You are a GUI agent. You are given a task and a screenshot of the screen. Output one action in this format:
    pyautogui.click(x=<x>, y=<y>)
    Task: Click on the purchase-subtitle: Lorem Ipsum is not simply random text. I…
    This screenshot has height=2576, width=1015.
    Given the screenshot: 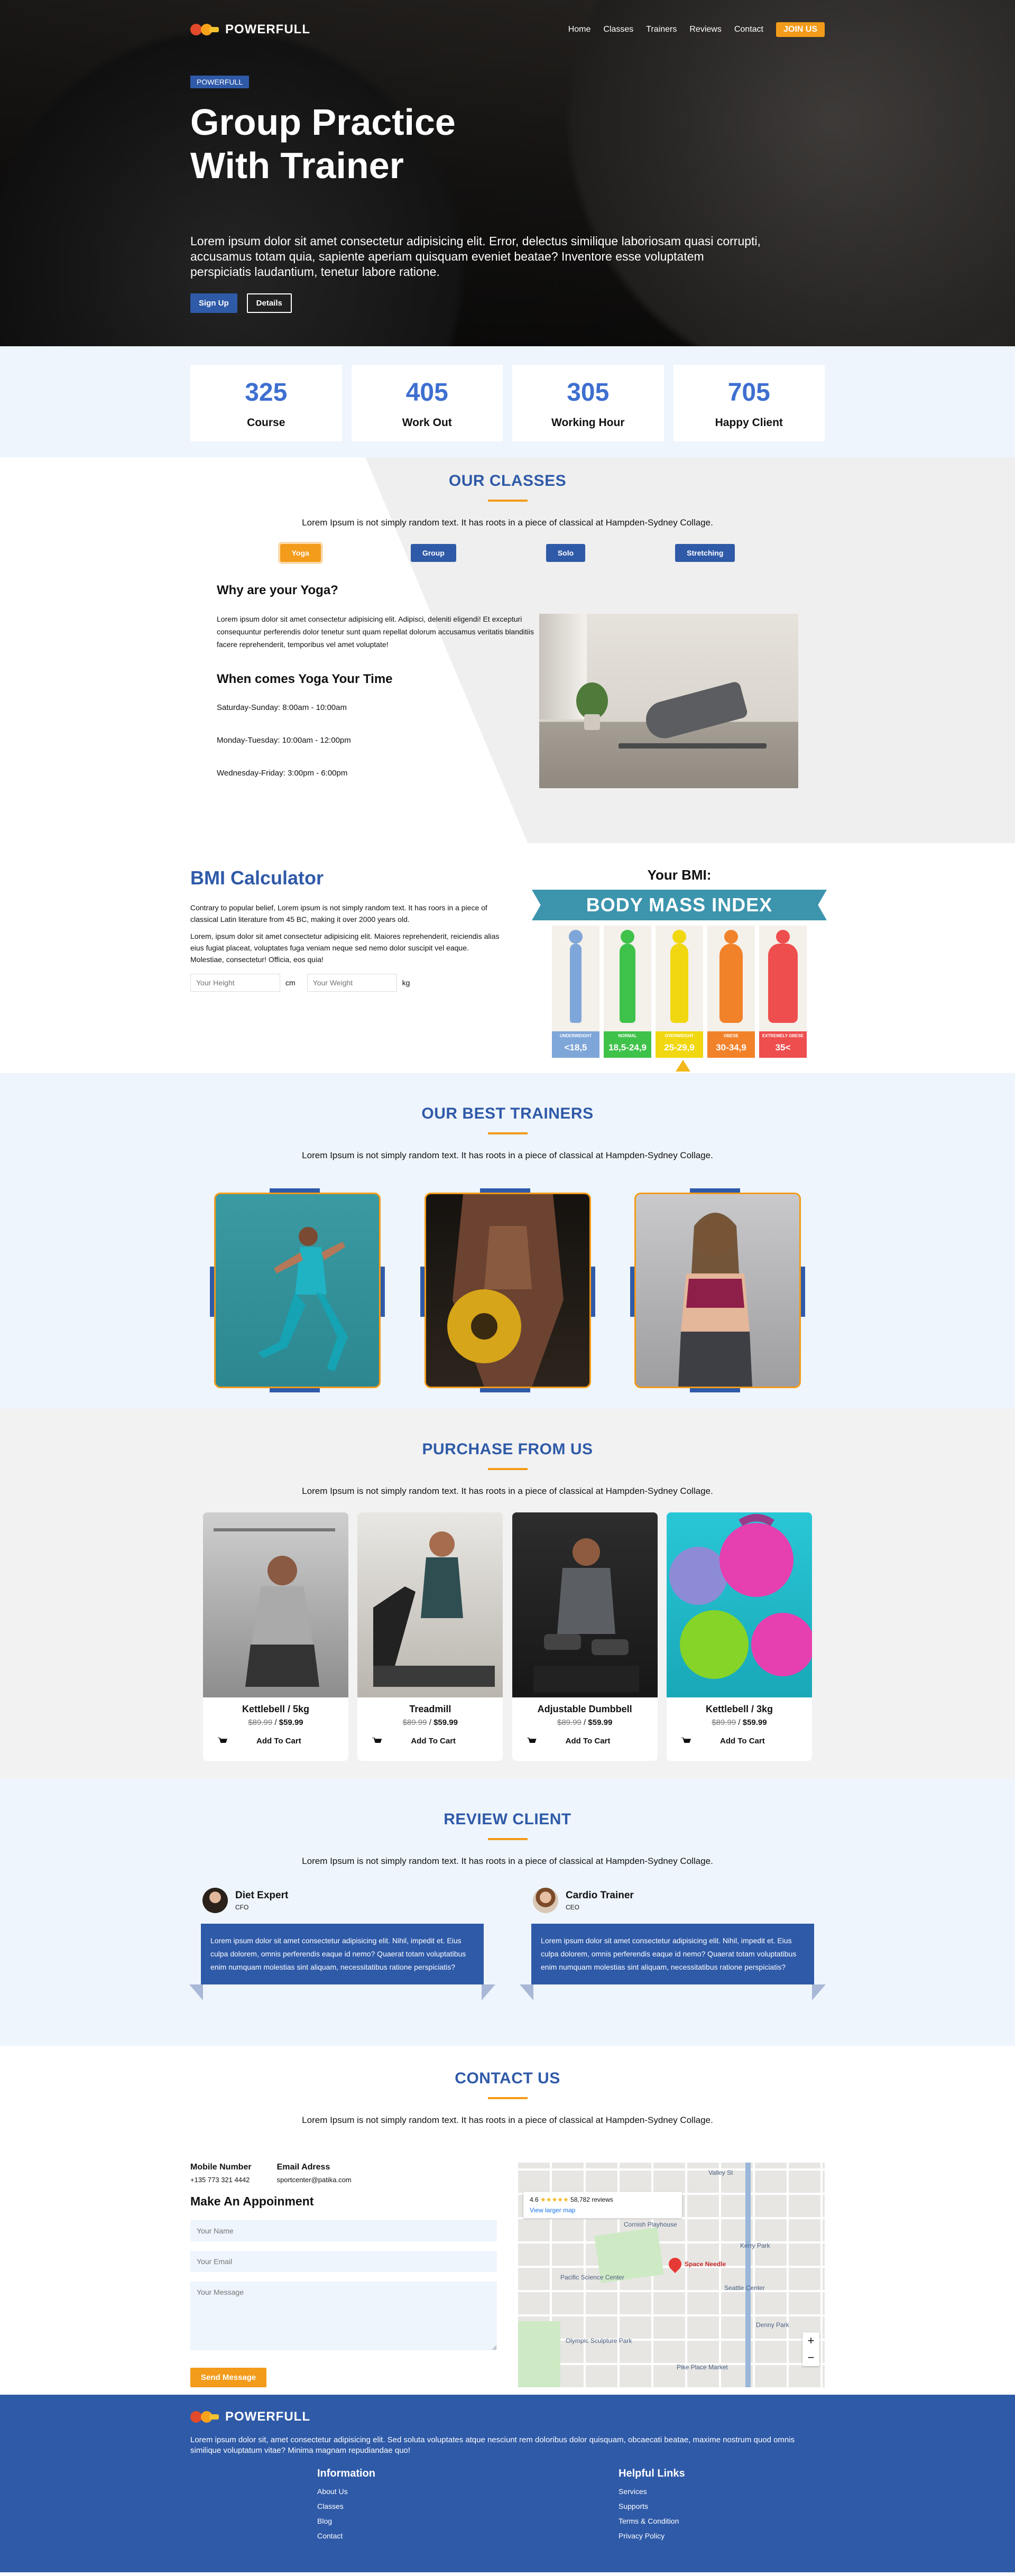 What is the action you would take?
    pyautogui.click(x=508, y=1491)
    